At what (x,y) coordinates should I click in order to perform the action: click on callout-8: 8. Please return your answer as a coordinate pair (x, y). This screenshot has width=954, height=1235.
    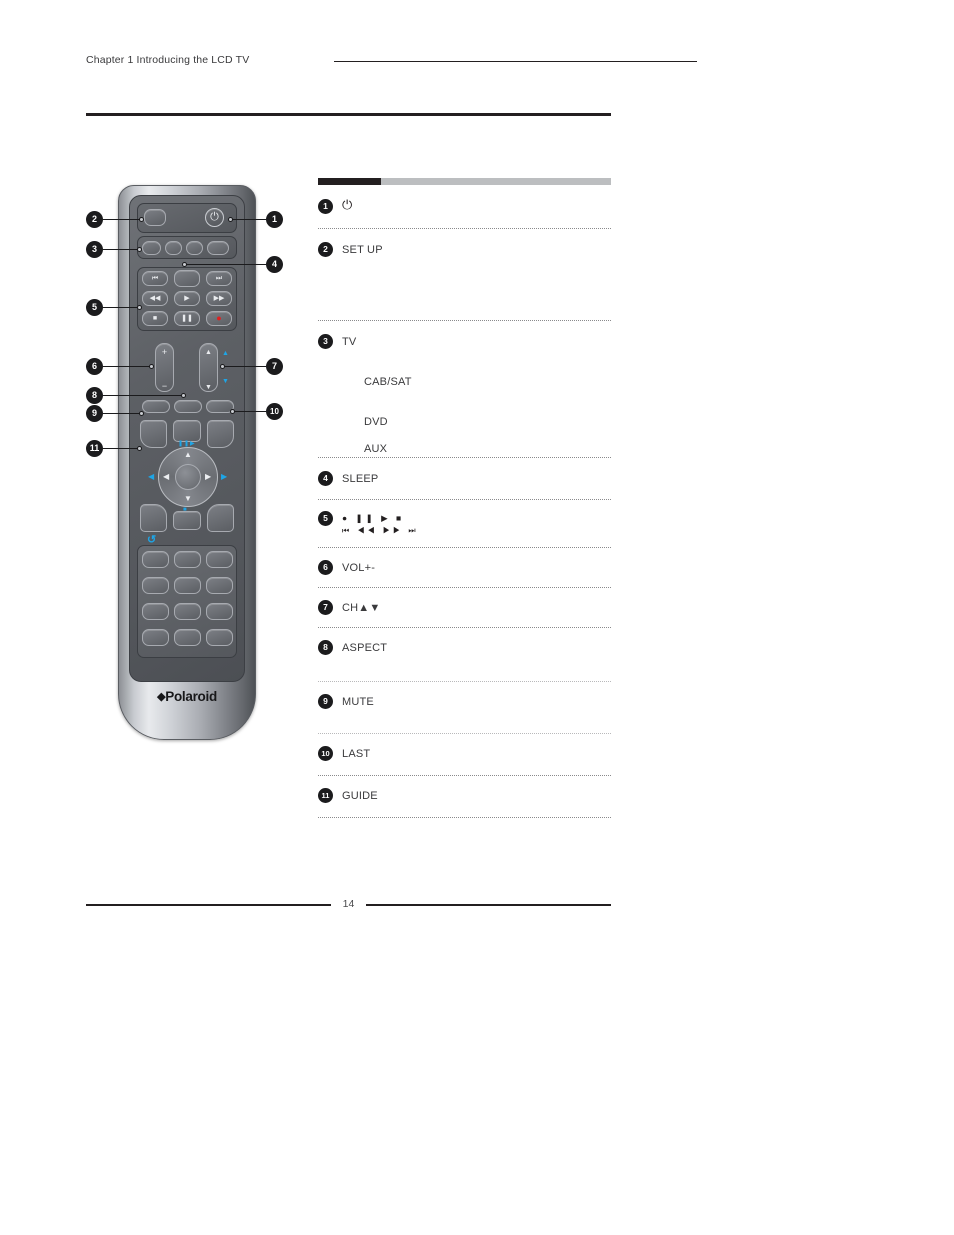
    Looking at the image, I should click on (94, 395).